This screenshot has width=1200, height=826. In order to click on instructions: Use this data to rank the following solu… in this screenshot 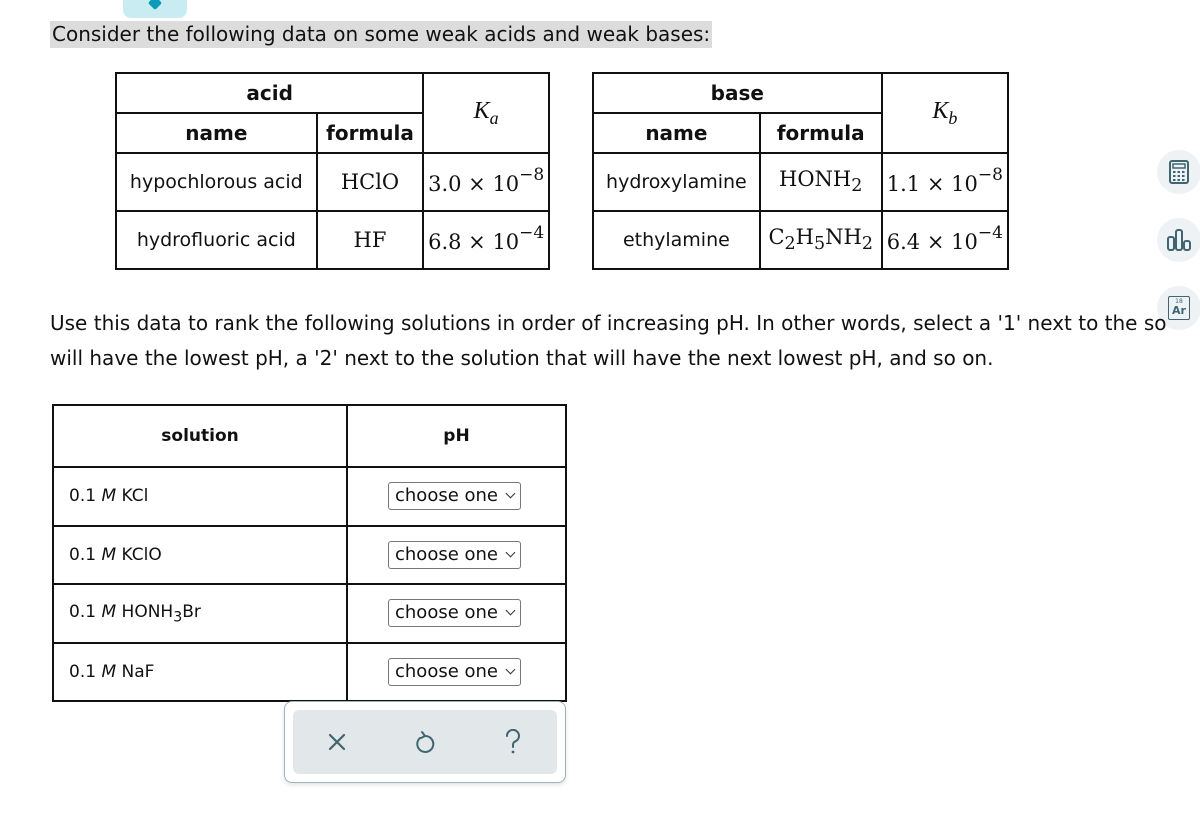, I will do `click(625, 341)`.